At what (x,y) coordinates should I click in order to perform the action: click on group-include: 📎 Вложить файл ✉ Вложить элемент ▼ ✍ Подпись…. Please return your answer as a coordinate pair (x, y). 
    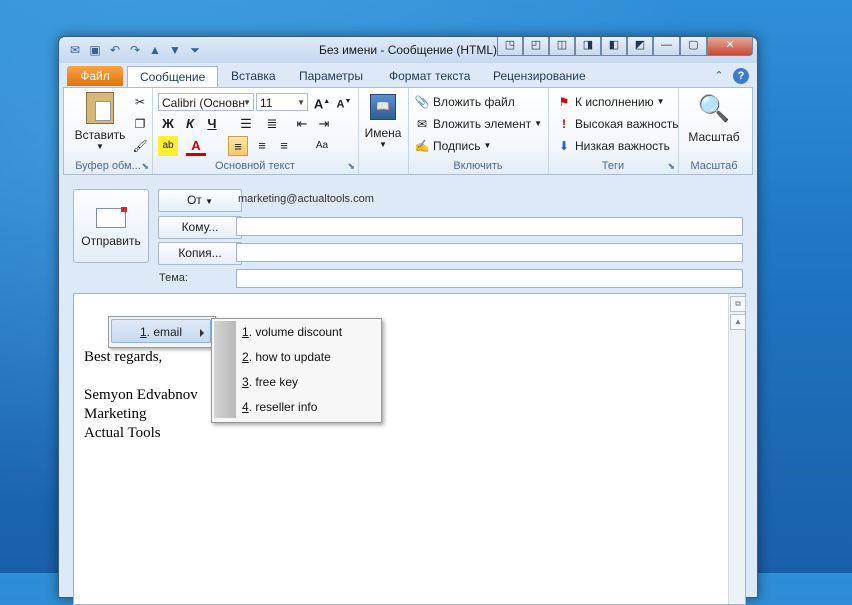
    Looking at the image, I should click on (478, 131).